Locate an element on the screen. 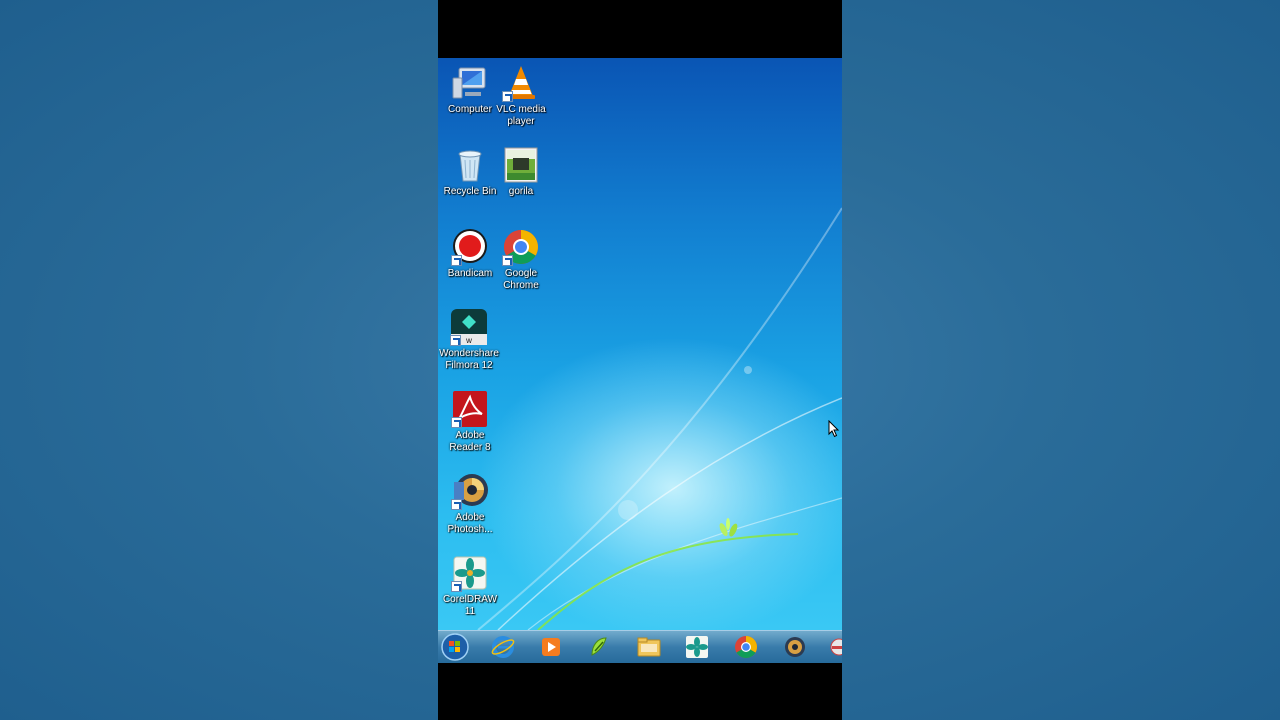 The image size is (1280, 720). desktop-icon-vlc: VLC media player is located at coordinates (521, 96).